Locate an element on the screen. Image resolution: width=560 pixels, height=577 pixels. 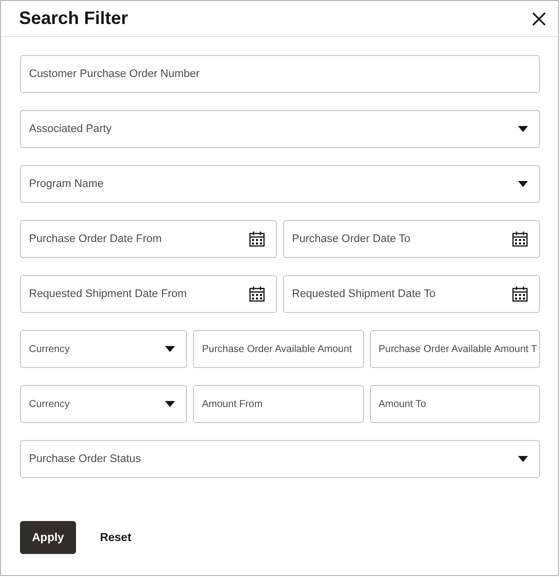
apply-button: Apply is located at coordinates (48, 537).